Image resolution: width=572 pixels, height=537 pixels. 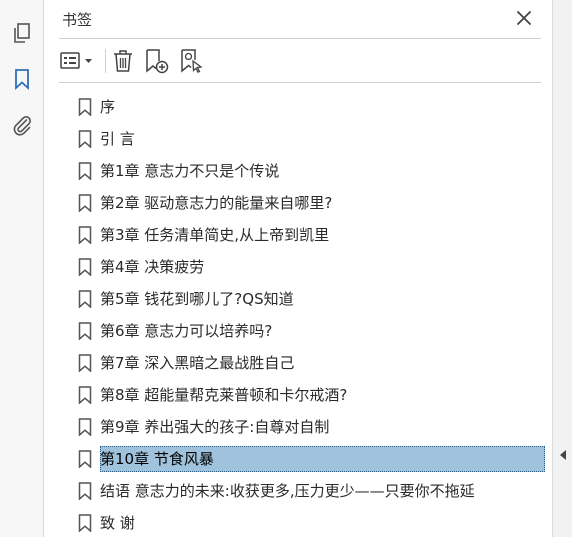 I want to click on bookmark-item: 结语 意志力的未来:收获更多,压力更少——只要你不拖延, so click(x=312, y=491).